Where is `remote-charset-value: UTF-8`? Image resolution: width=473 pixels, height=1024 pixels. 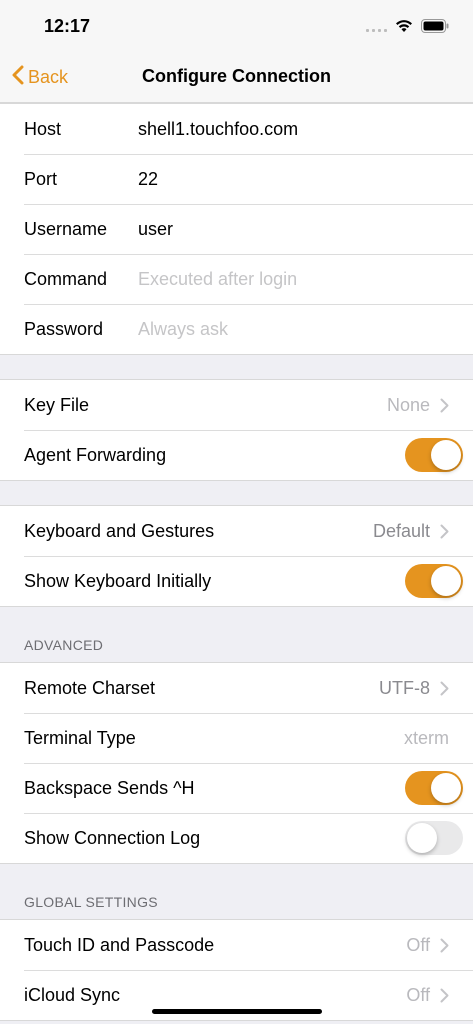 remote-charset-value: UTF-8 is located at coordinates (404, 687).